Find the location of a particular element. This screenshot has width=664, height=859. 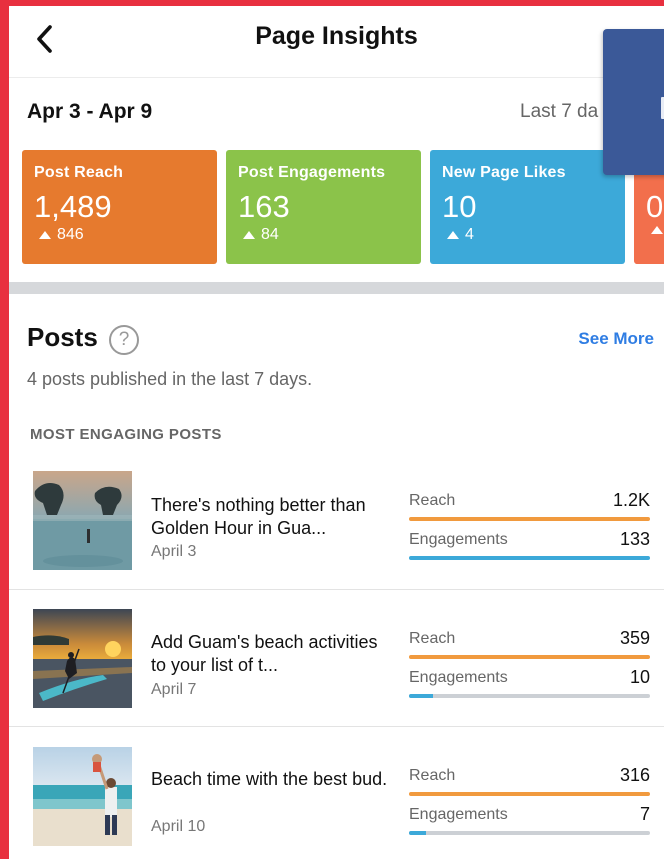

post-title: Beach time with the best bud. is located at coordinates (269, 779).